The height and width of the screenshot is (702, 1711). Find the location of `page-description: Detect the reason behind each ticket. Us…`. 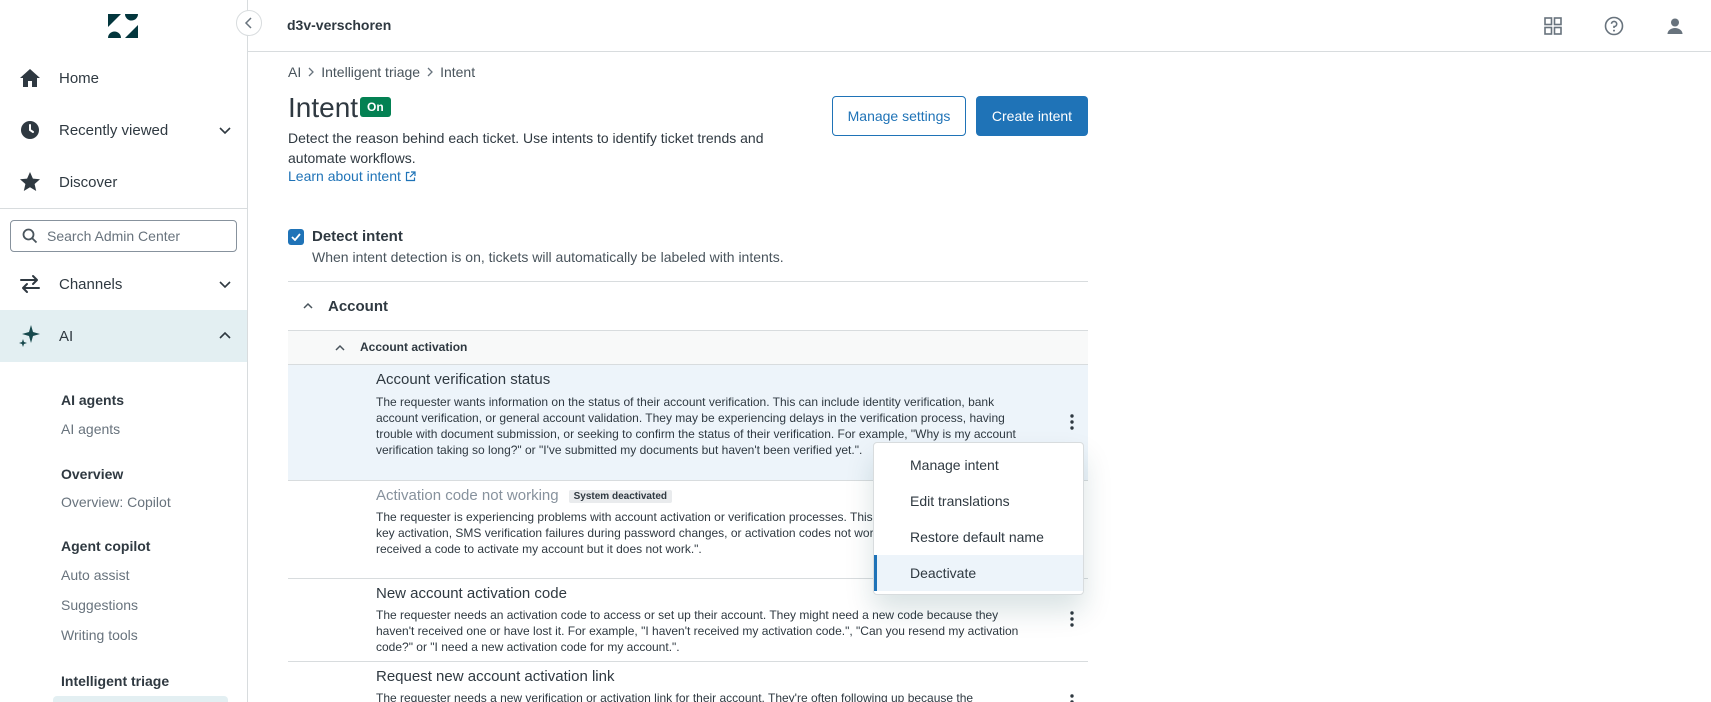

page-description: Detect the reason behind each ticket. Us… is located at coordinates (526, 148).